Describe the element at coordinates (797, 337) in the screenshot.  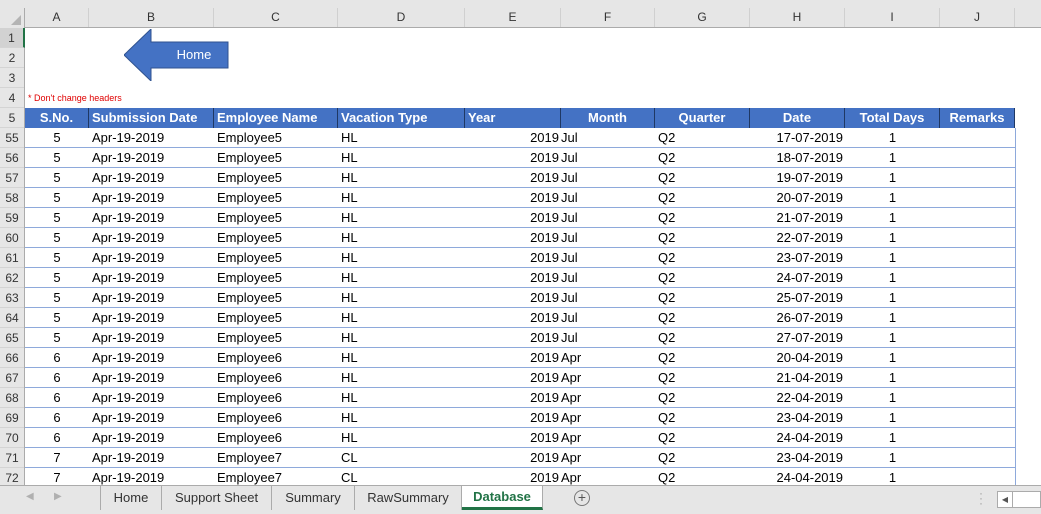
I see `cell-date: 27-07-2019` at that location.